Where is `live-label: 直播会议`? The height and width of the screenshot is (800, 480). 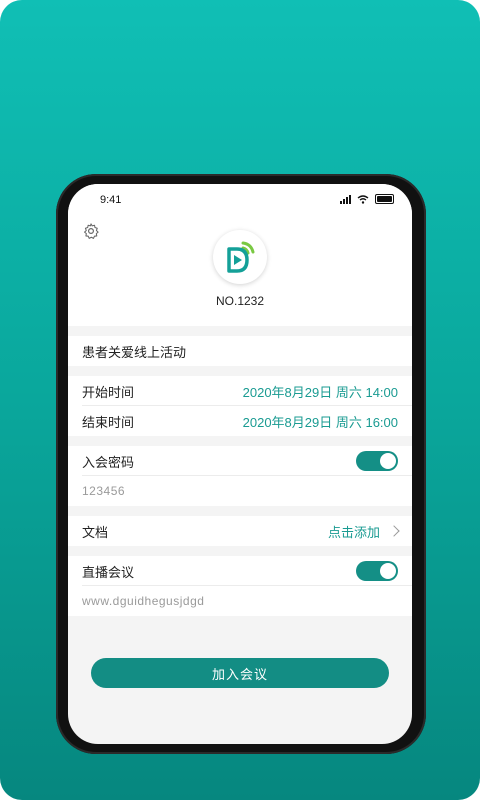 live-label: 直播会议 is located at coordinates (108, 572).